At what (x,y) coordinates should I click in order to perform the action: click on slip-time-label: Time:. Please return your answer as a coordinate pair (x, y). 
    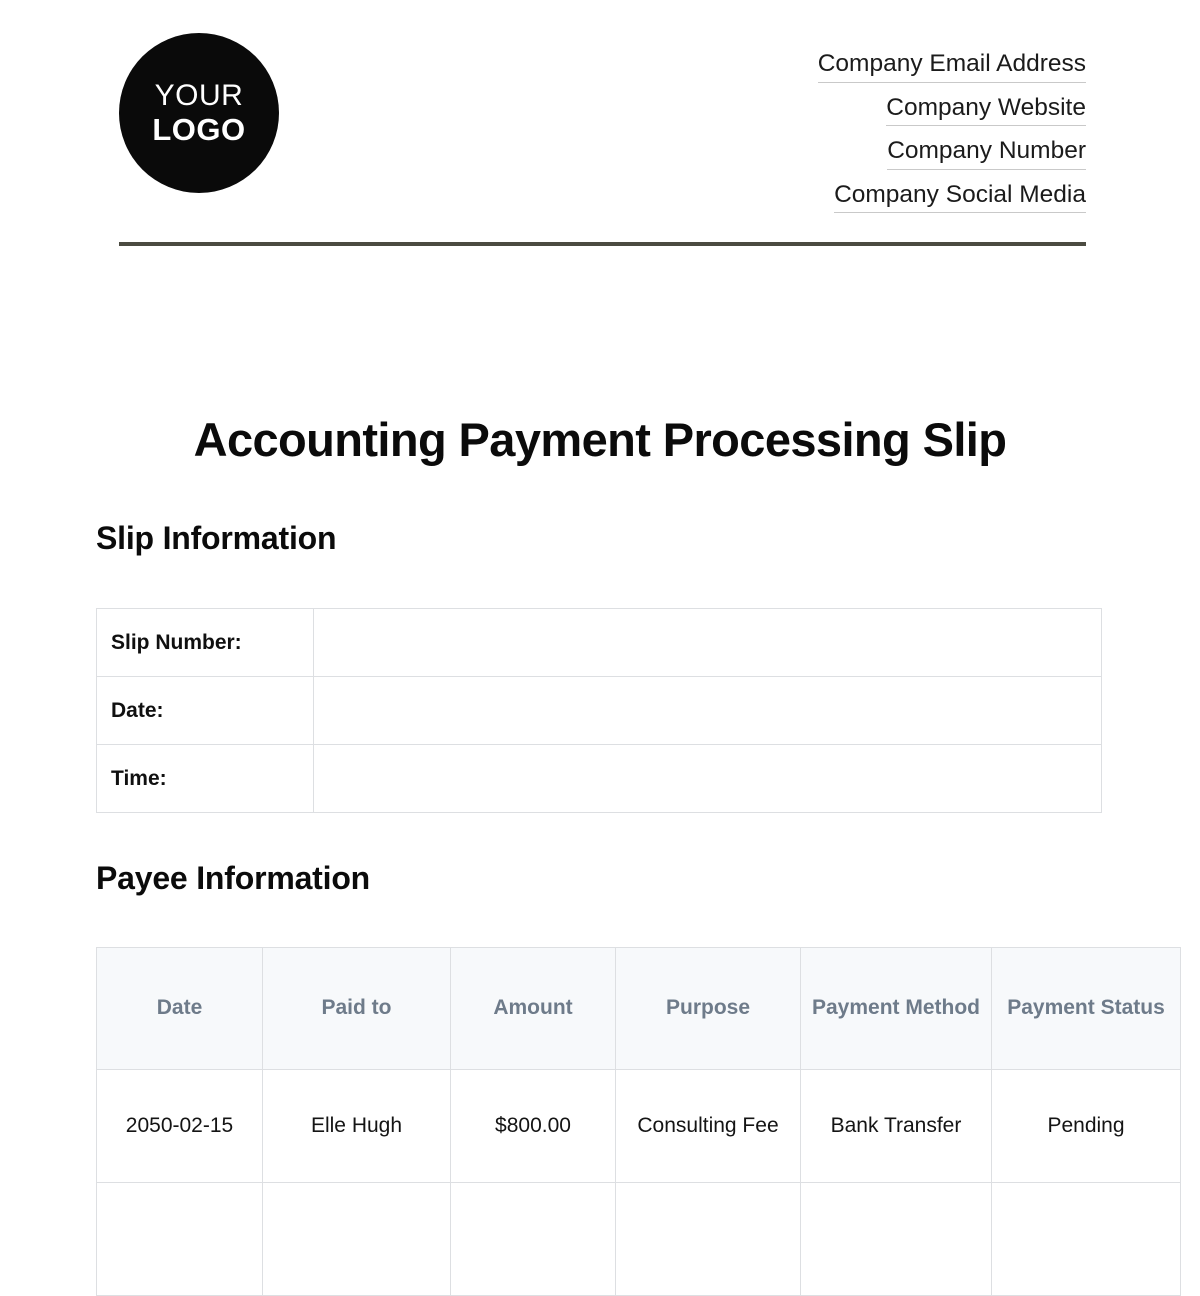
    Looking at the image, I should click on (205, 778).